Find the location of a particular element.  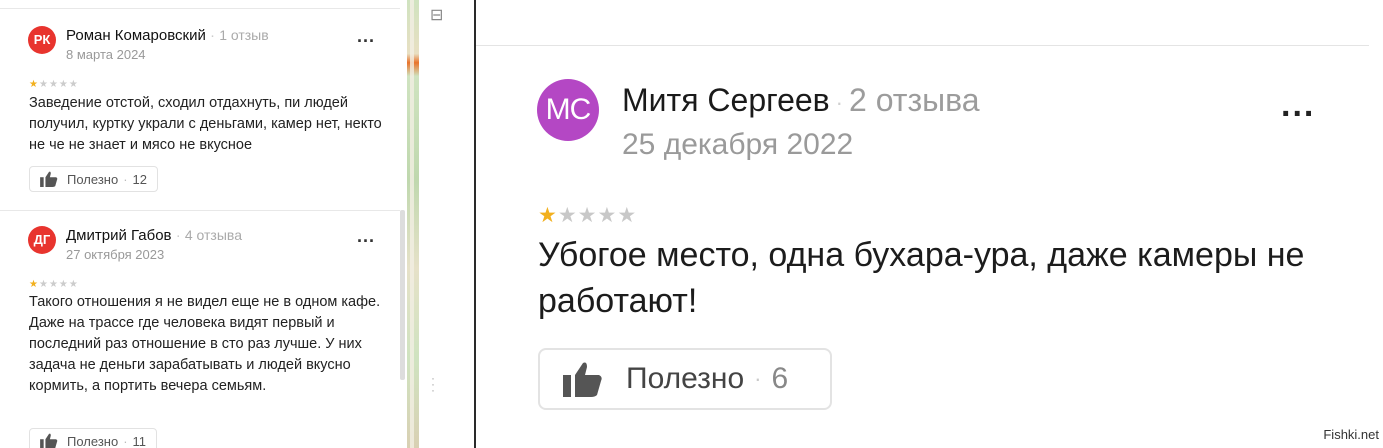

review-count: 1 отзыв is located at coordinates (244, 35).